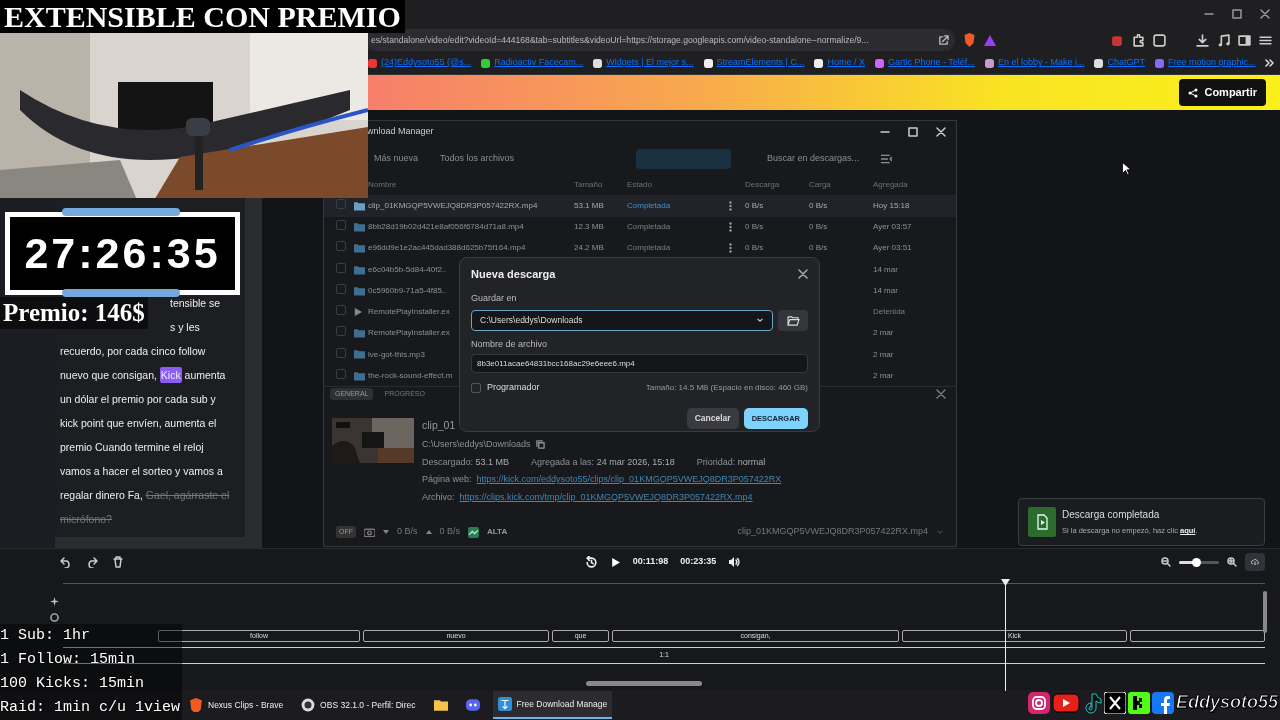 The image size is (1280, 720). Describe the element at coordinates (410, 375) in the screenshot. I see `file-name: the-rock-sound-effect.m` at that location.